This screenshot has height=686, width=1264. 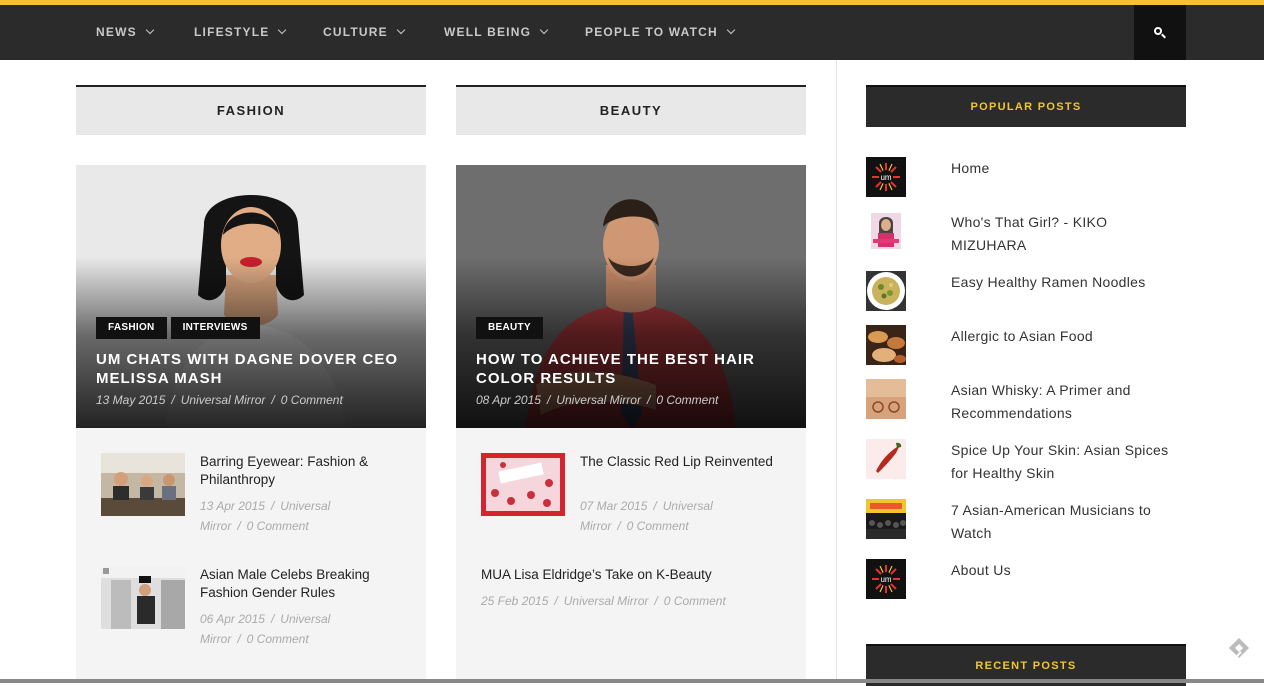 I want to click on section-heading-fashion: FASHION, so click(x=251, y=110).